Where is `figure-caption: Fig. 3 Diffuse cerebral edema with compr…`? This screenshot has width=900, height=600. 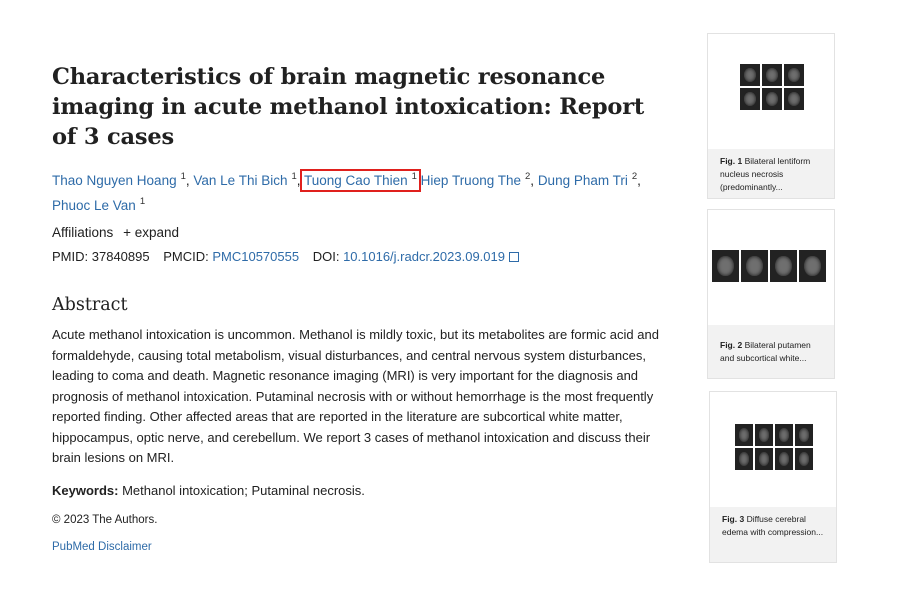
figure-caption: Fig. 3 Diffuse cerebral edema with compr… is located at coordinates (773, 526).